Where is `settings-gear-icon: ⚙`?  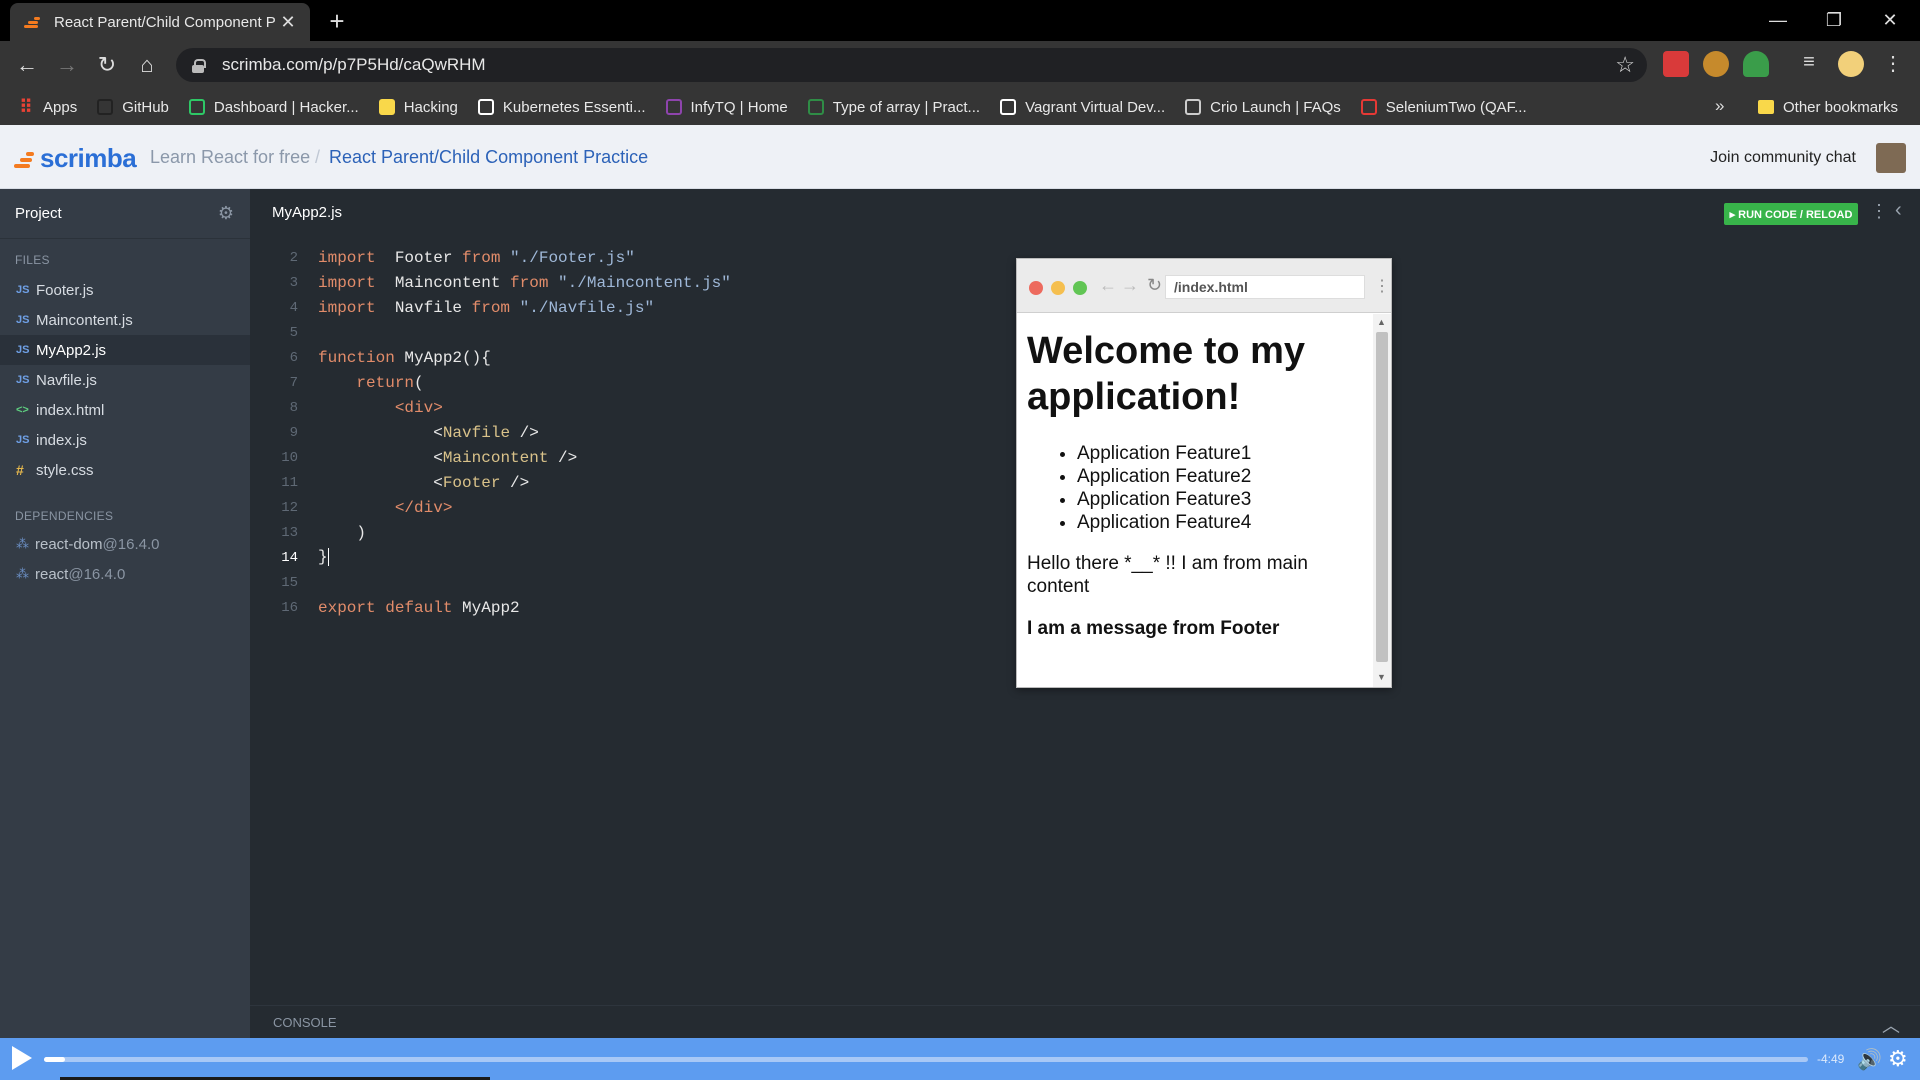
settings-gear-icon: ⚙ is located at coordinates (1898, 1059).